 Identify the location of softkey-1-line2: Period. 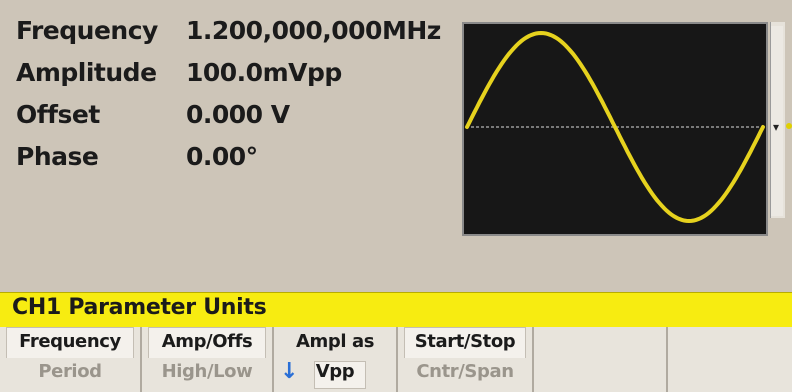
(70, 371).